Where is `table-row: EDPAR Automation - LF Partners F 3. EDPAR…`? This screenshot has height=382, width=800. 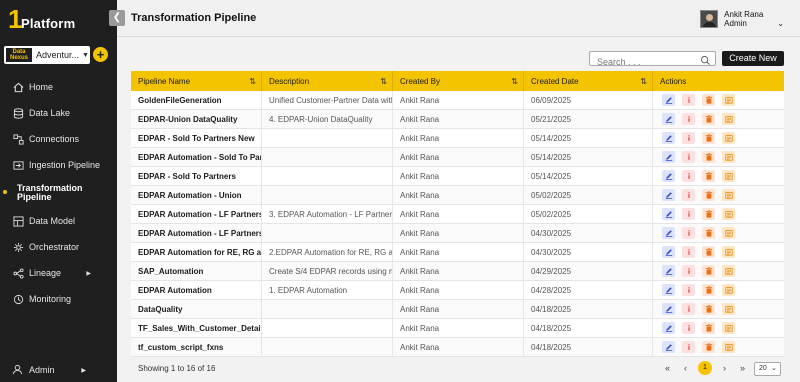
table-row: EDPAR Automation - LF Partners F 3. EDPAR… is located at coordinates (457, 214).